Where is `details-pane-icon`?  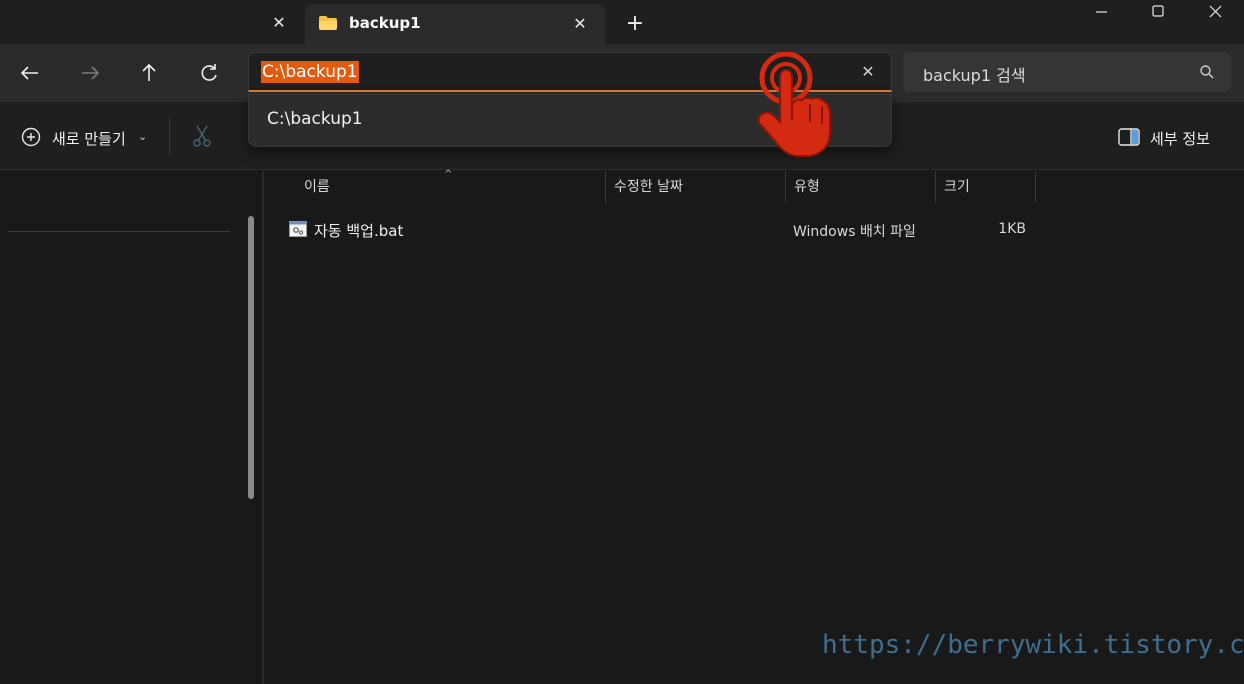
details-pane-icon is located at coordinates (1129, 137).